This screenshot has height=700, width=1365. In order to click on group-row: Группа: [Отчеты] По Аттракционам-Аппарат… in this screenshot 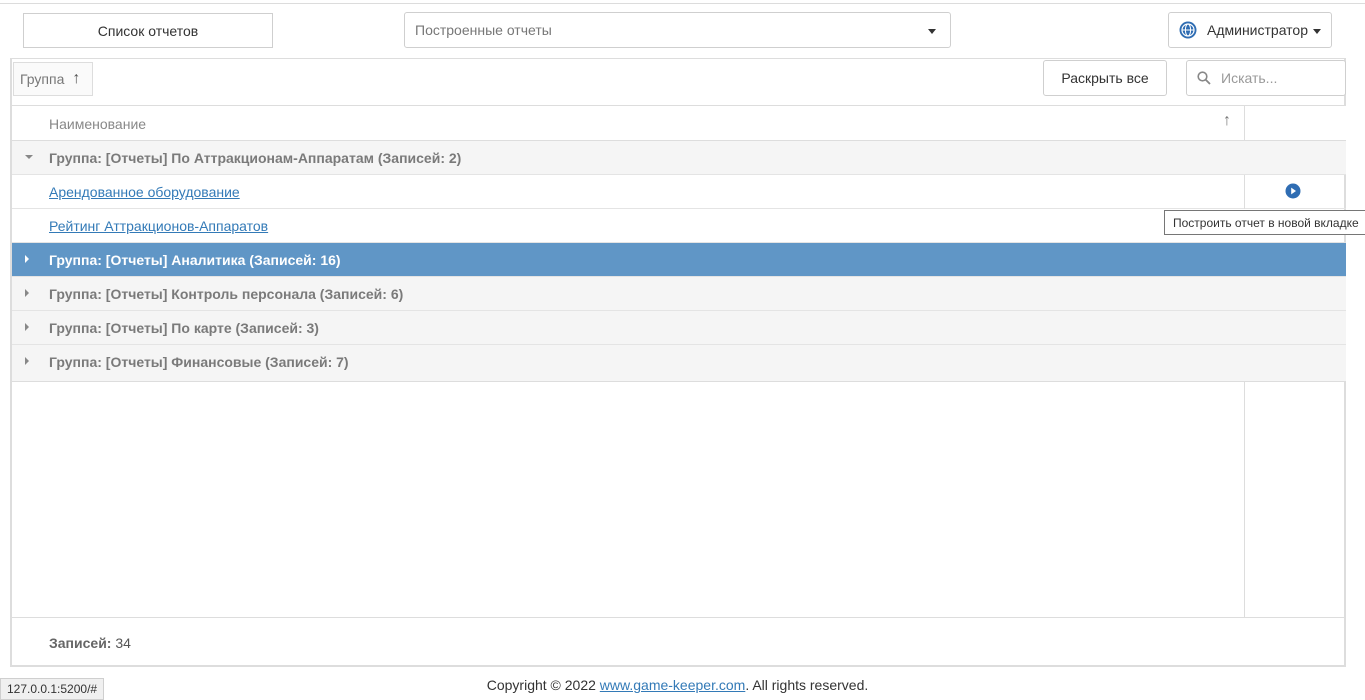, I will do `click(679, 158)`.